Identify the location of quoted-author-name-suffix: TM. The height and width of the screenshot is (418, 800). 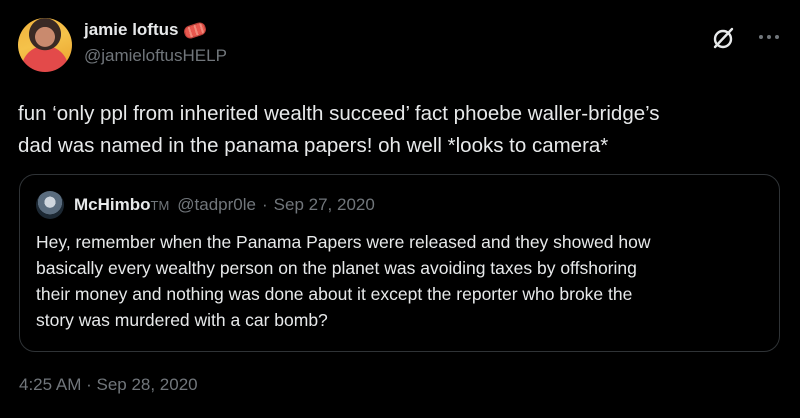
(160, 205).